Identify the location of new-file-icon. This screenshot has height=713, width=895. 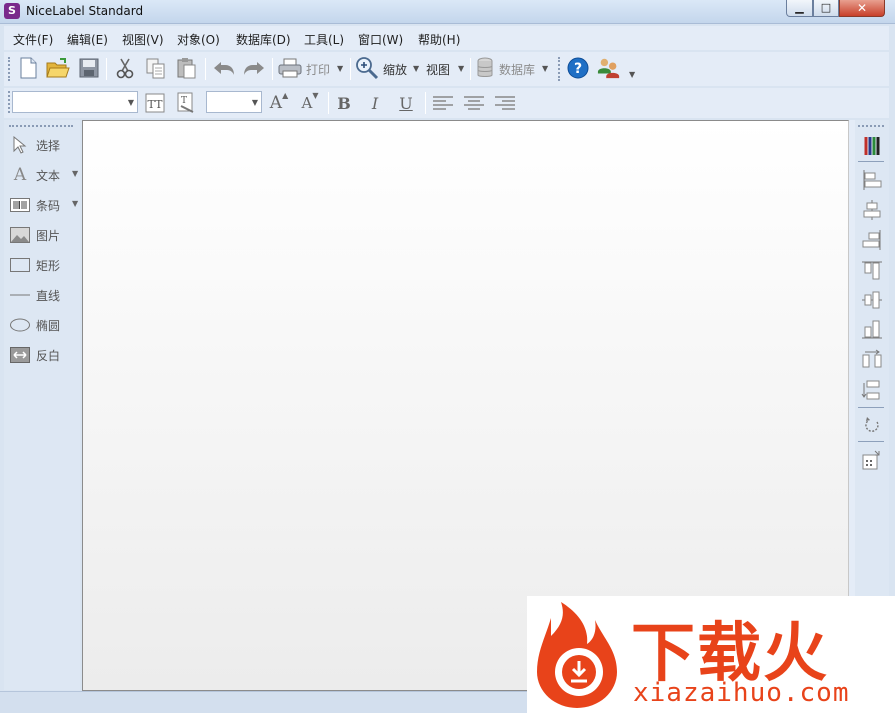
(28, 68).